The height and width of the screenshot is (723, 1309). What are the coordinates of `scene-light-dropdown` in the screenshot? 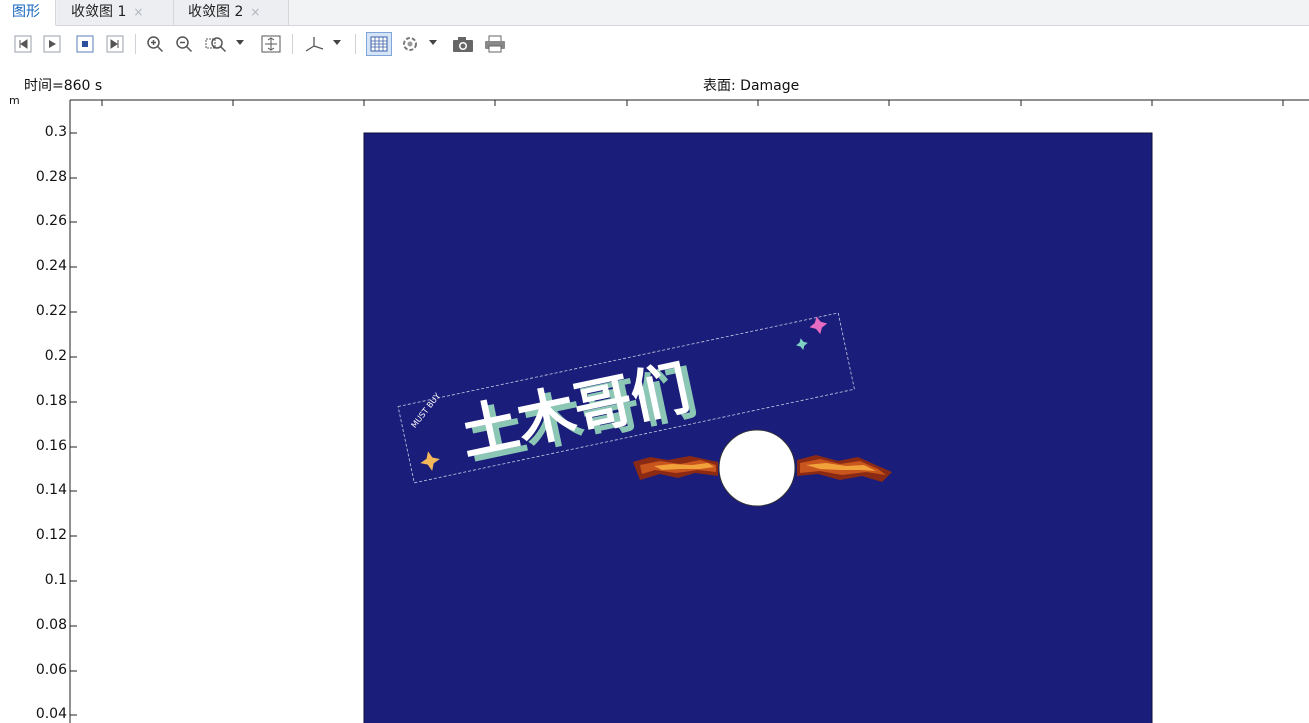 It's located at (433, 42).